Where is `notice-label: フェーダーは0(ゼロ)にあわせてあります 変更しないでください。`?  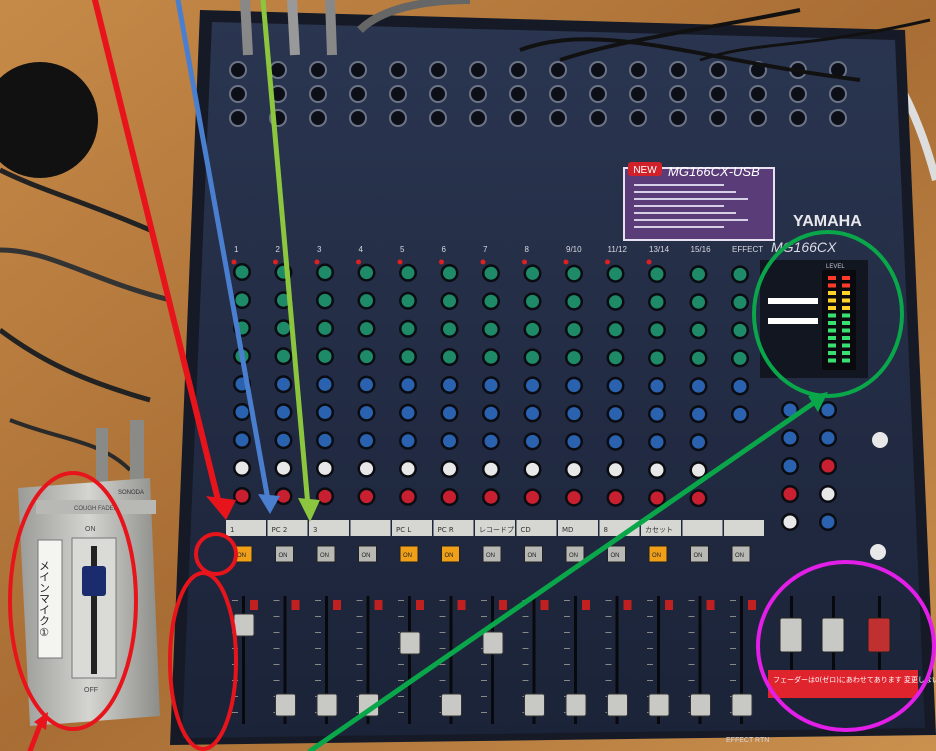 notice-label: フェーダーは0(ゼロ)にあわせてあります 変更しないでください。 is located at coordinates (854, 679).